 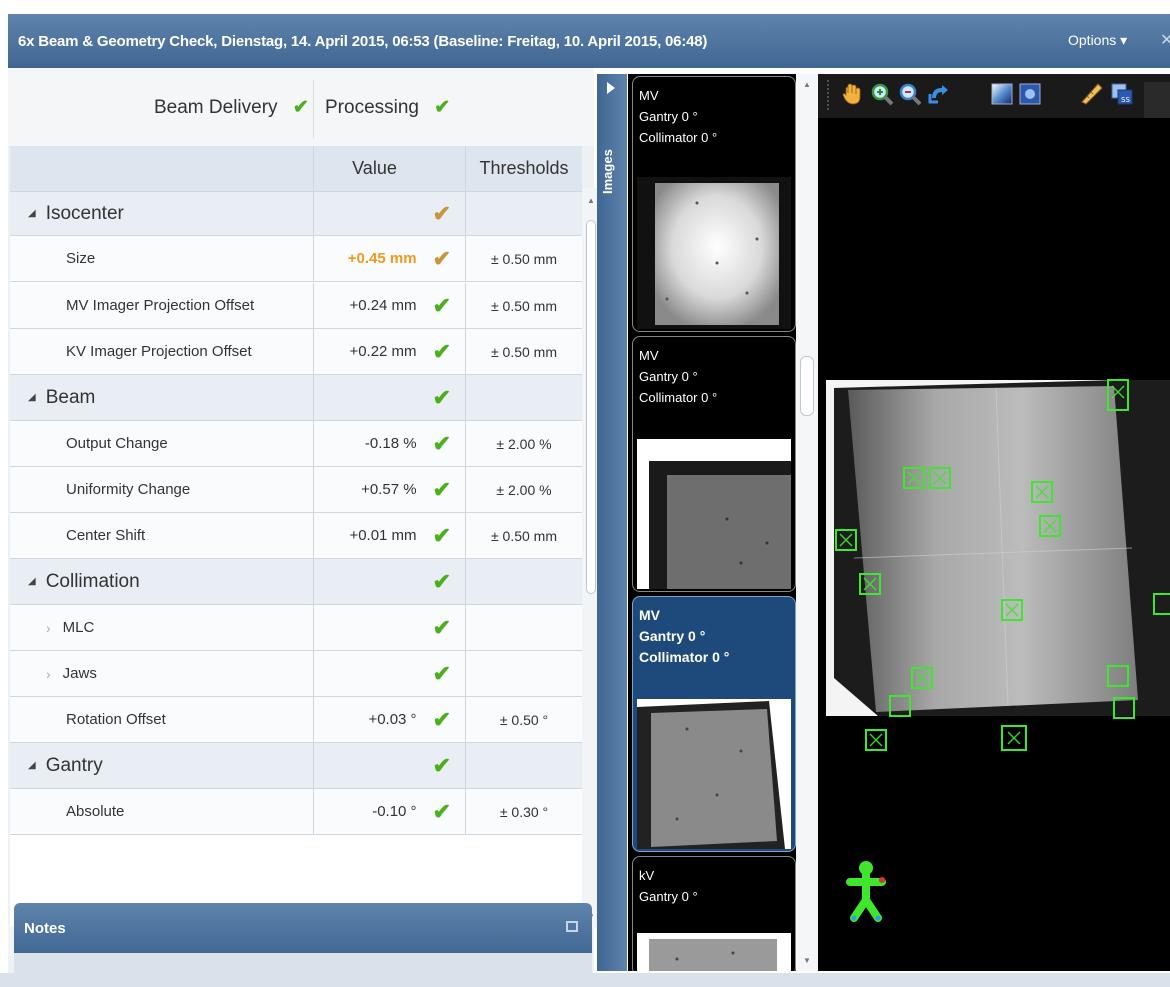 I want to click on name-cell: Center Shift, so click(x=162, y=535).